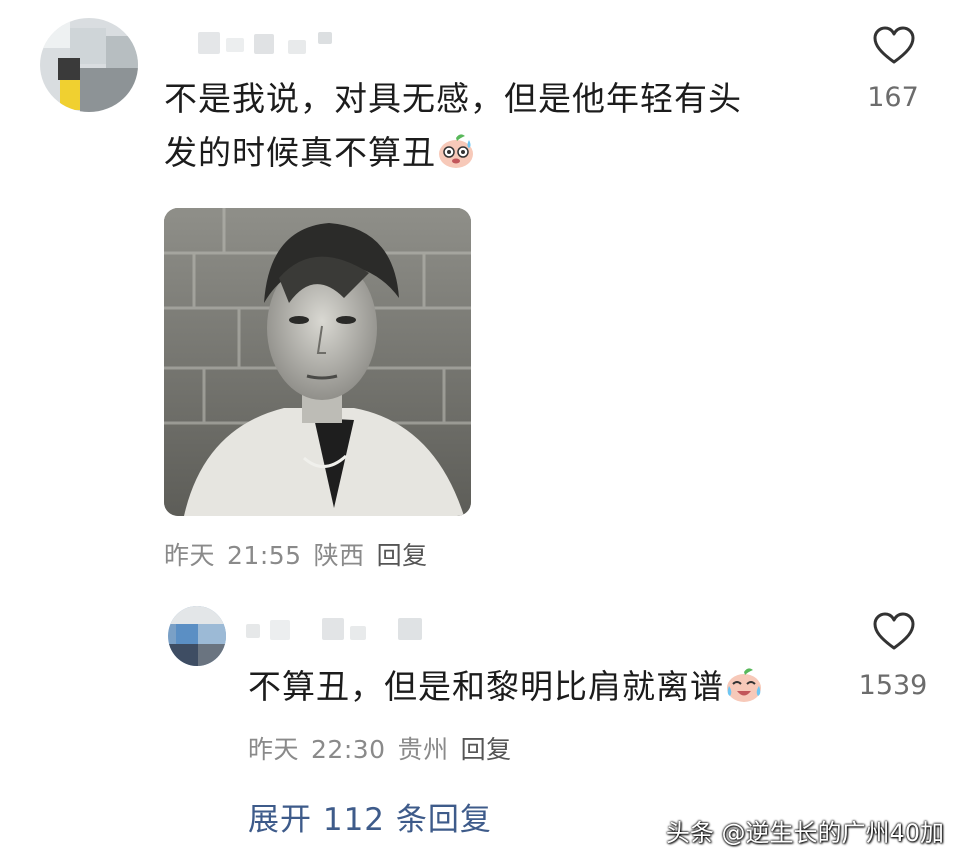  What do you see at coordinates (264, 555) in the screenshot?
I see `comment-time: 21:55` at bounding box center [264, 555].